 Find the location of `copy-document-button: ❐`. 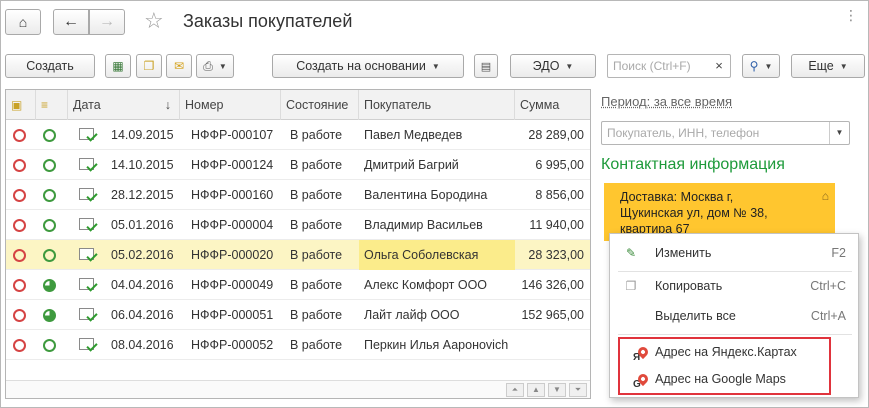

copy-document-button: ❐ is located at coordinates (149, 66).